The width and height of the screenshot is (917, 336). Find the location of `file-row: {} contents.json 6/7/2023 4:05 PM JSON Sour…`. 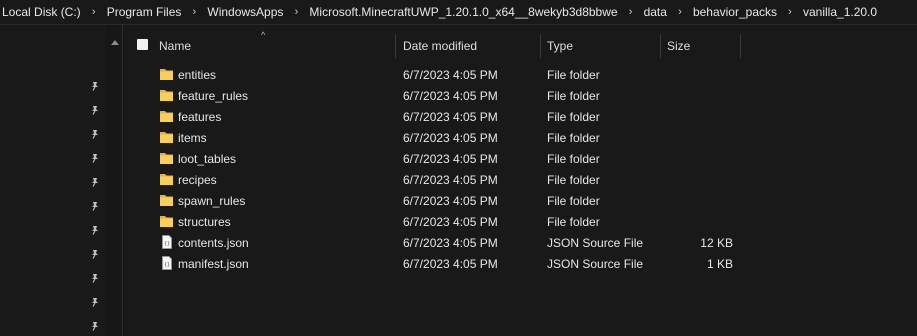

file-row: {} contents.json 6/7/2023 4:05 PM JSON Sour… is located at coordinates (520, 242).